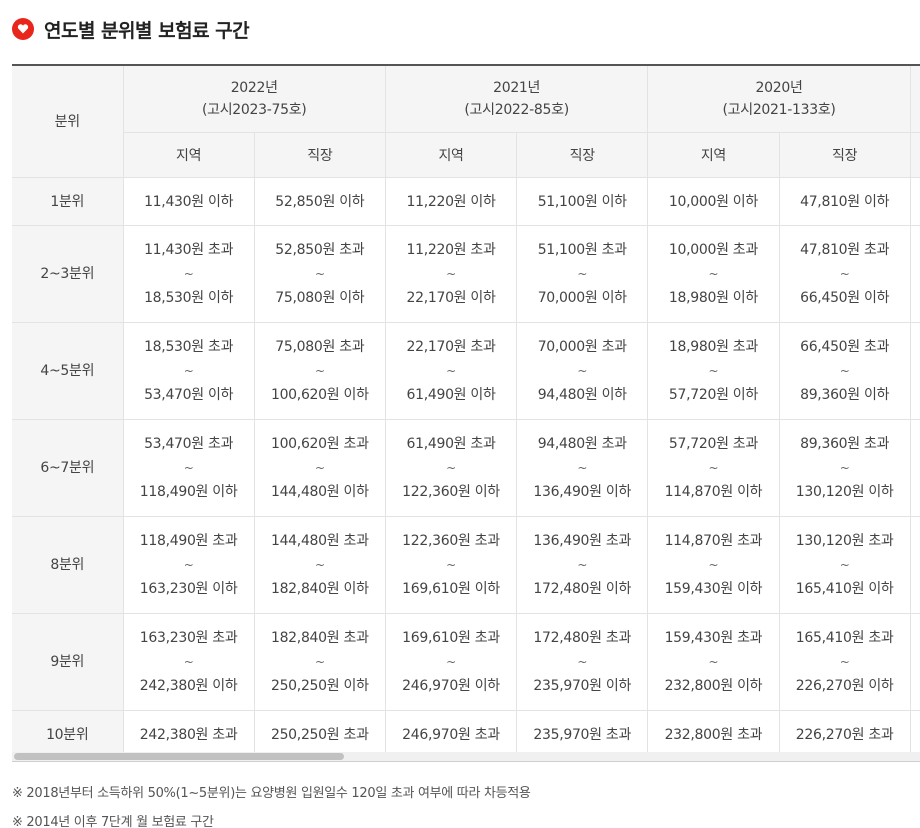 Image resolution: width=920 pixels, height=828 pixels. What do you see at coordinates (189, 202) in the screenshot?
I see `bracket-from: 11,430원 이하` at bounding box center [189, 202].